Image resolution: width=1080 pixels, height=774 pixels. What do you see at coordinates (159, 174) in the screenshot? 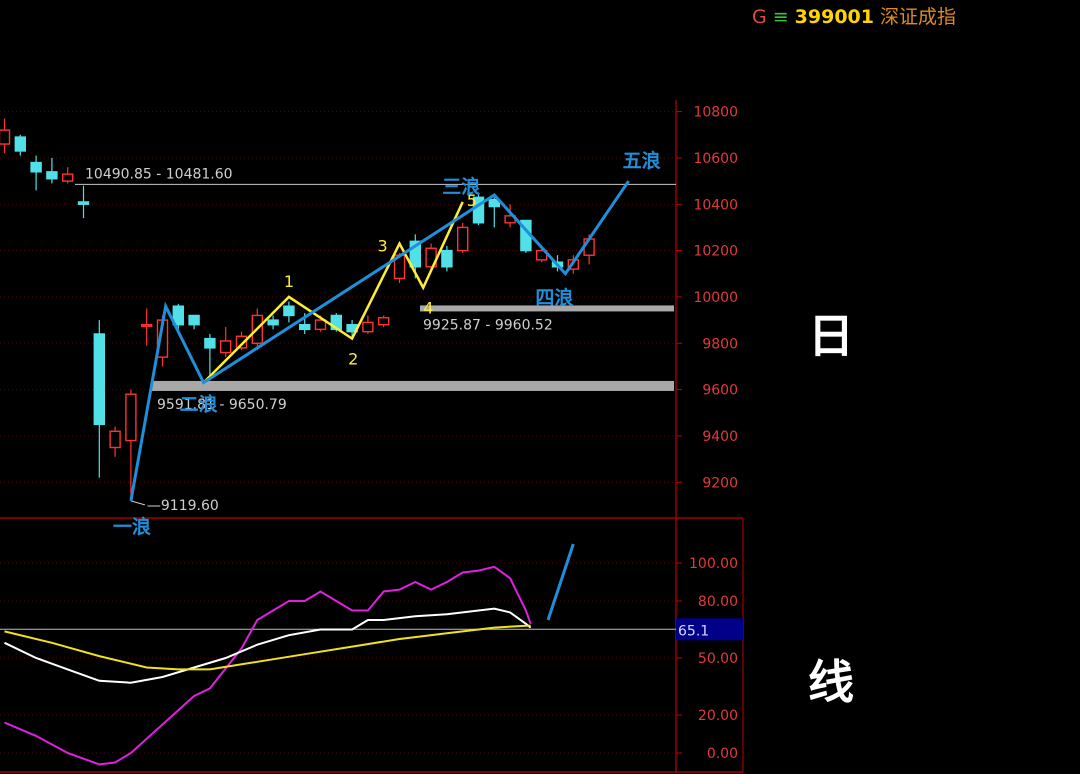
I see `resistance-label: 10490.85 - 10481.60` at bounding box center [159, 174].